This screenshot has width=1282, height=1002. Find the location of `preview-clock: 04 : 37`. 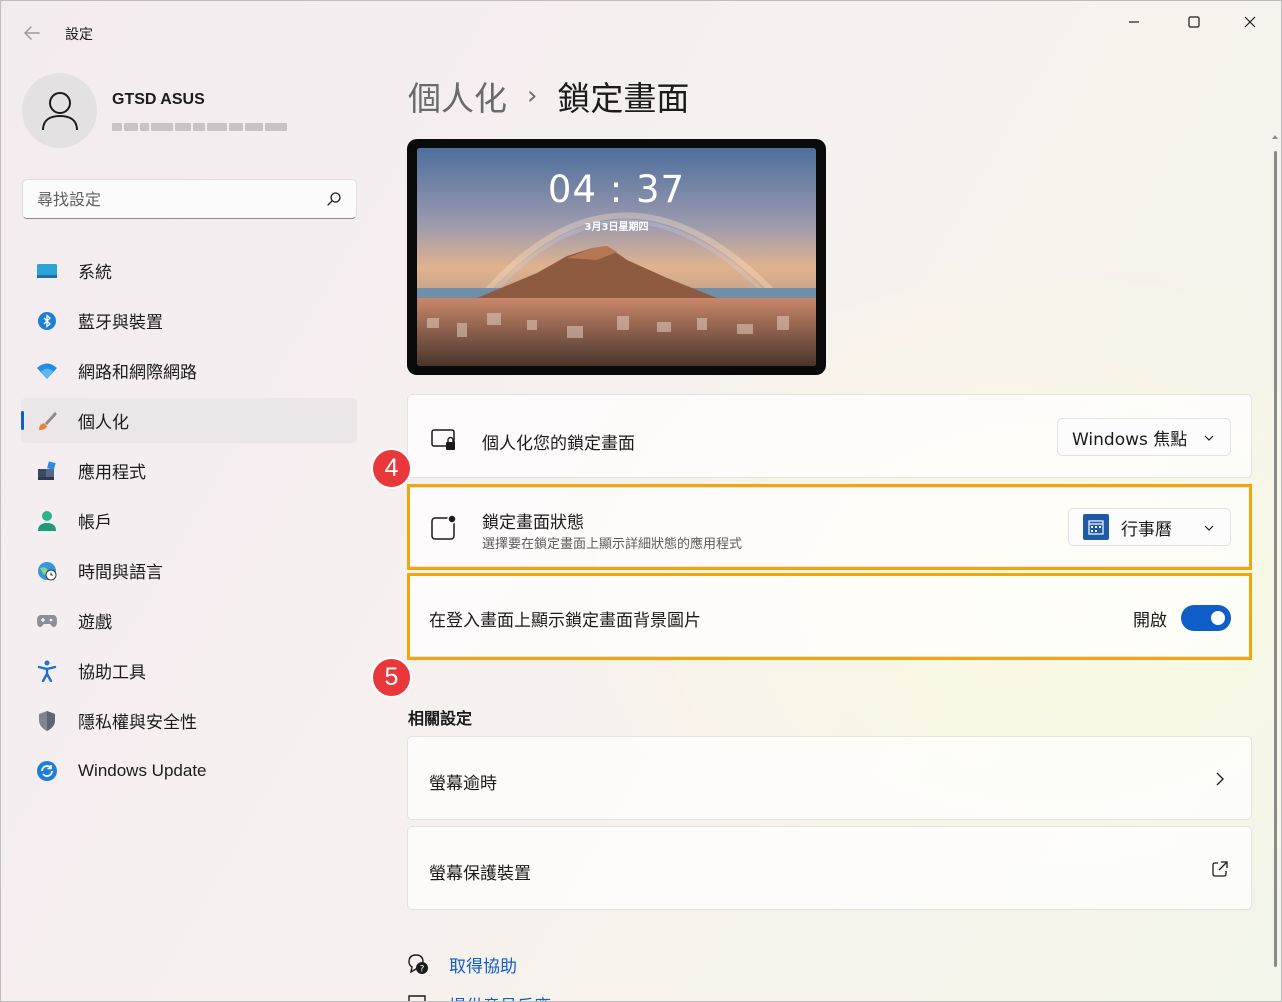

preview-clock: 04 : 37 is located at coordinates (616, 189).